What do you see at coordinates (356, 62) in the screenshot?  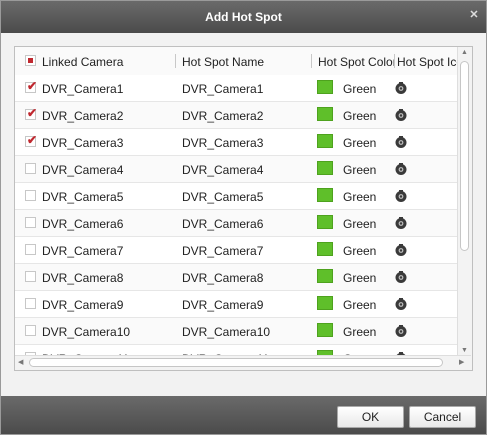 I see `column-header-hot-spot-color: Hot Spot Color` at bounding box center [356, 62].